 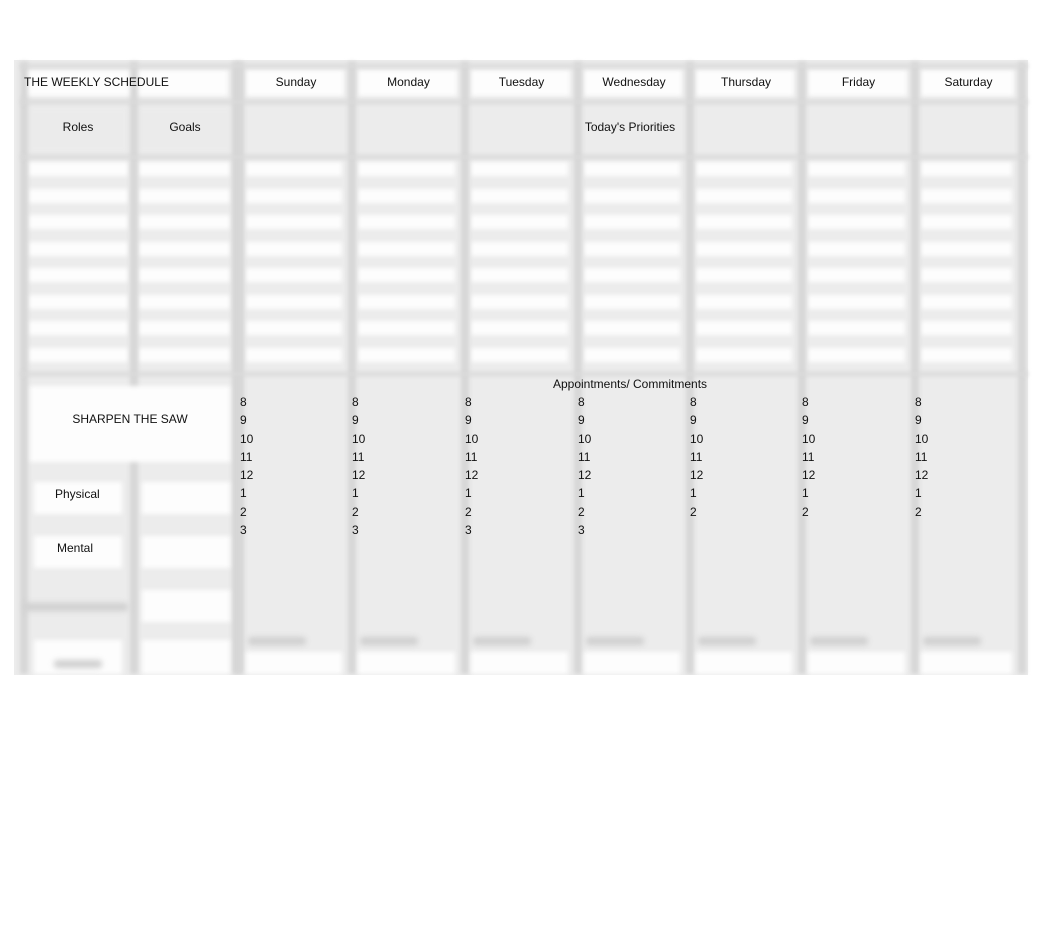 What do you see at coordinates (359, 466) in the screenshot?
I see `hours-monday: 8 9 10 11 12 1 2 3` at bounding box center [359, 466].